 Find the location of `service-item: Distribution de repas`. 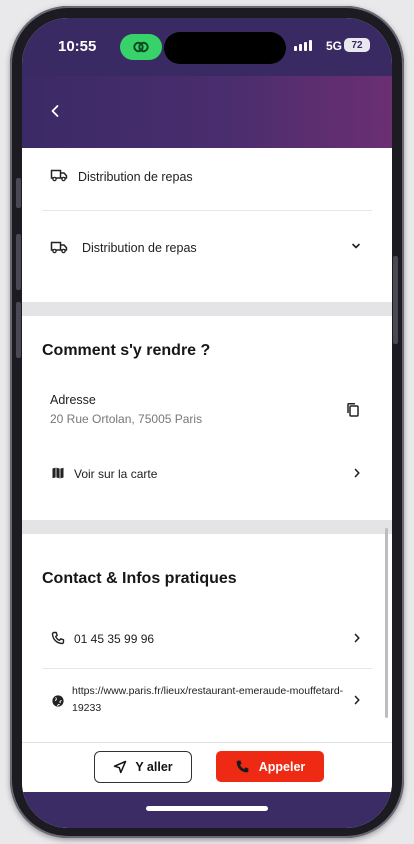

service-item: Distribution de repas is located at coordinates (207, 178).